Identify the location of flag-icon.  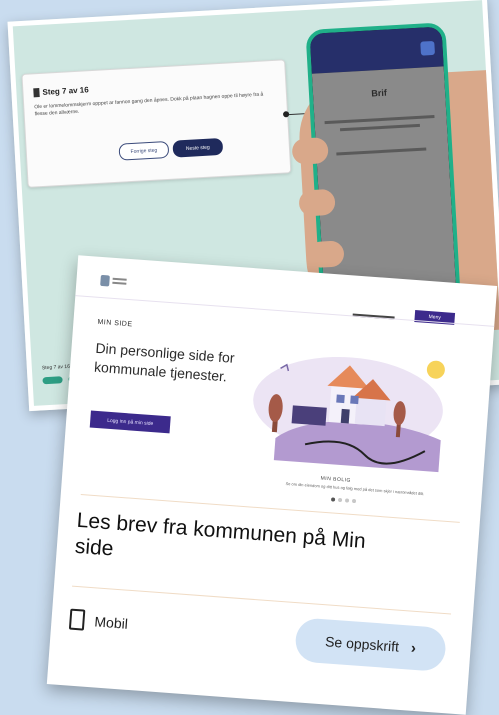
(36, 93).